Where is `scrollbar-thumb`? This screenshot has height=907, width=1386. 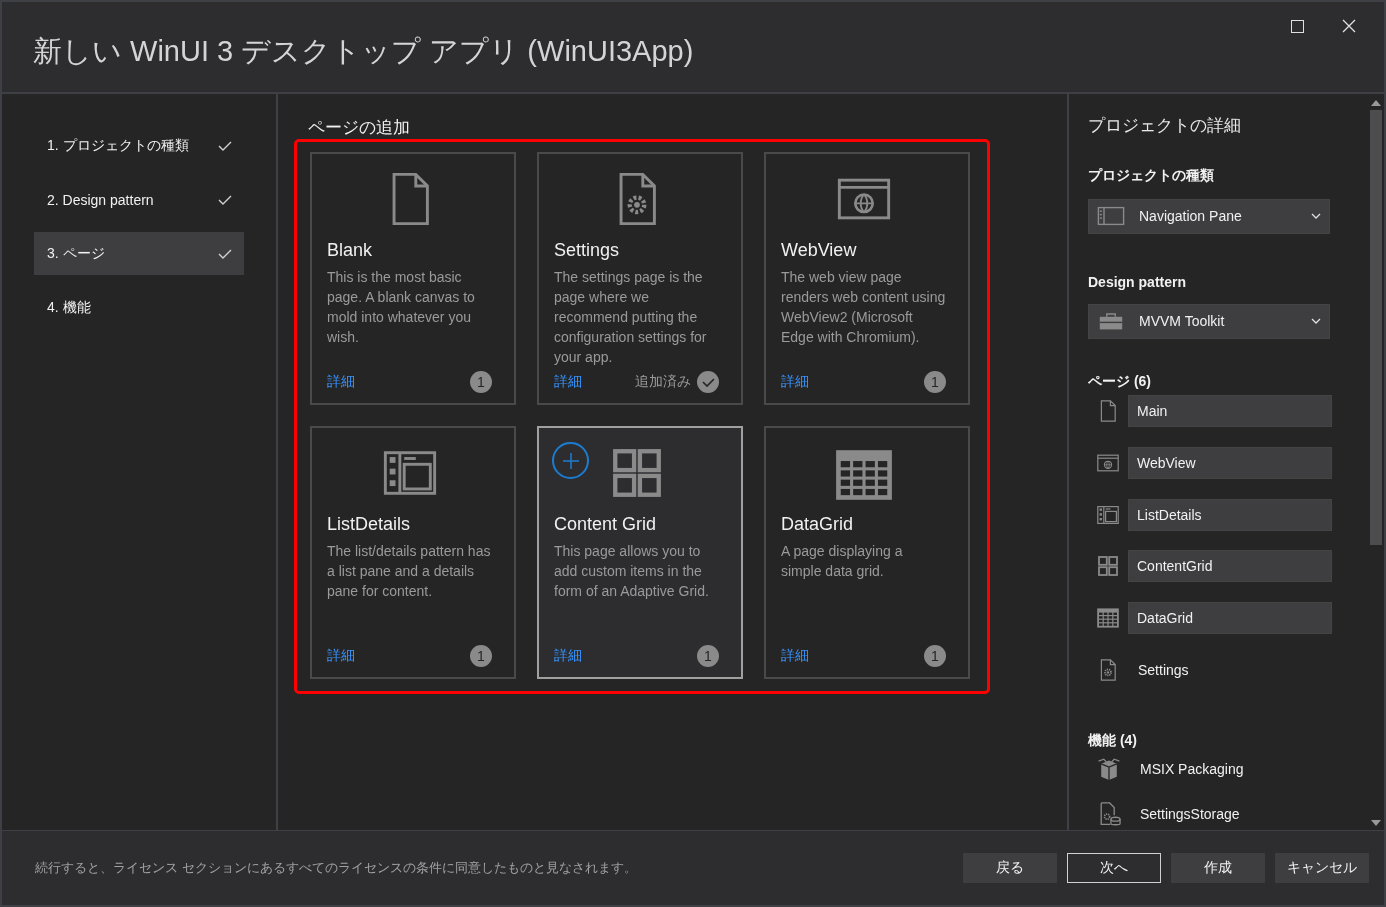
scrollbar-thumb is located at coordinates (1376, 327).